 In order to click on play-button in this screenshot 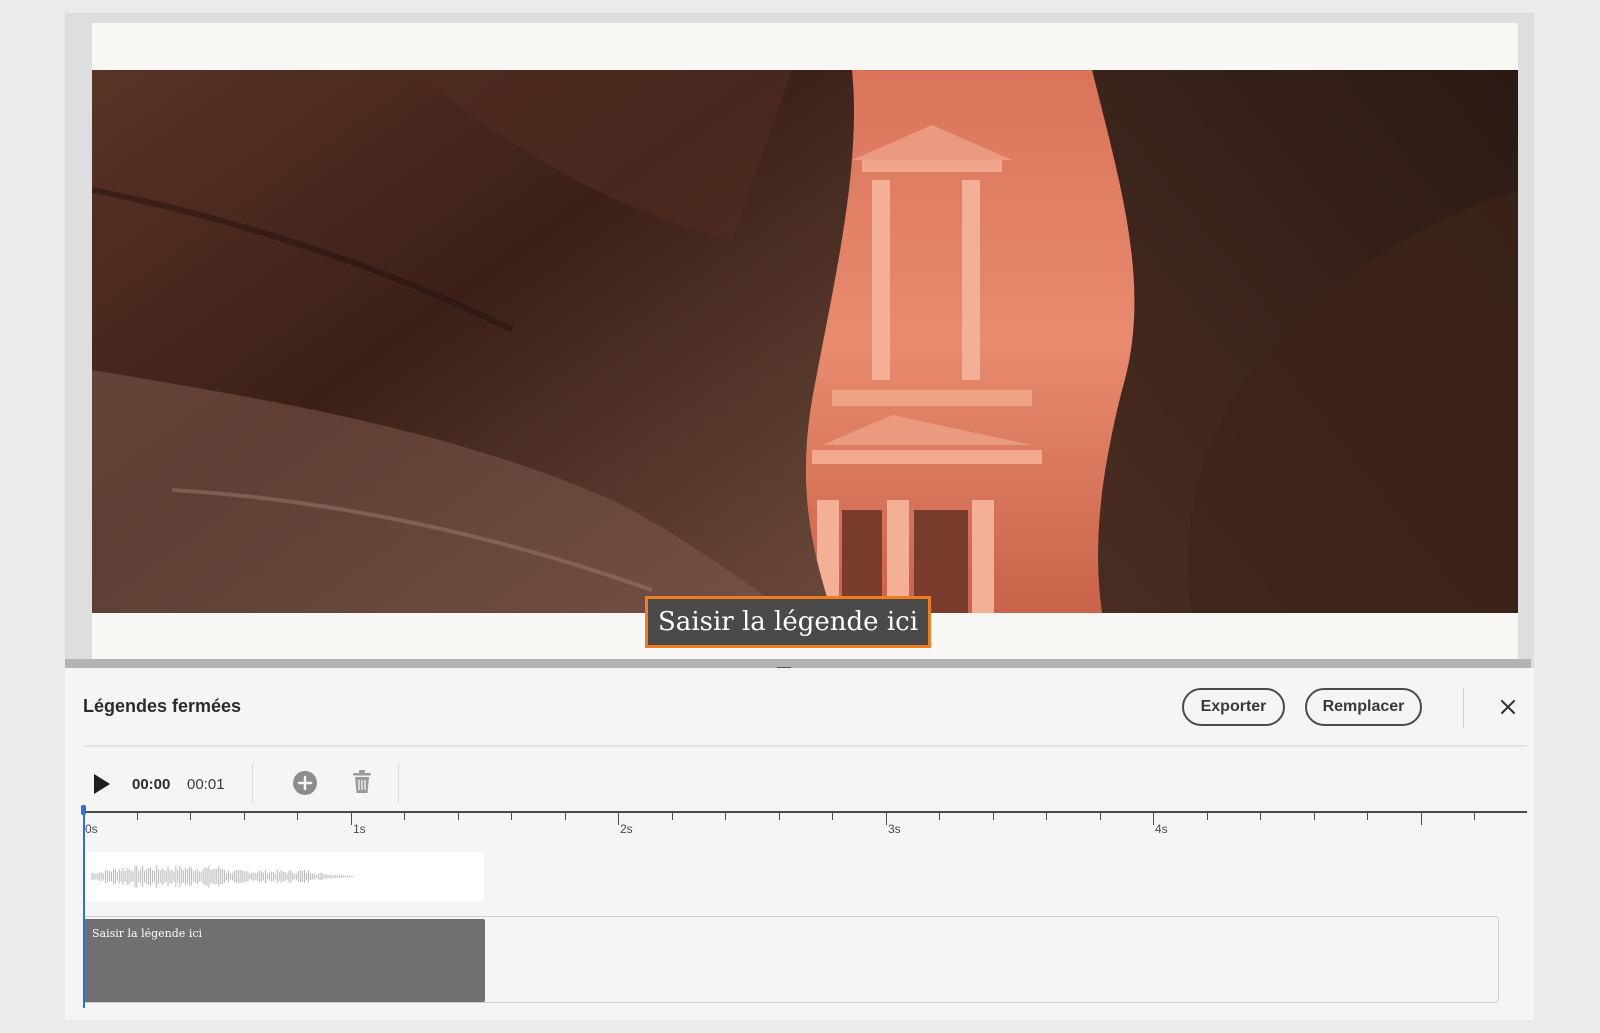, I will do `click(102, 784)`.